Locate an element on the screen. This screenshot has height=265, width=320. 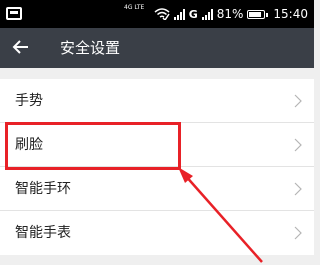
back-arrow-icon is located at coordinates (21, 47).